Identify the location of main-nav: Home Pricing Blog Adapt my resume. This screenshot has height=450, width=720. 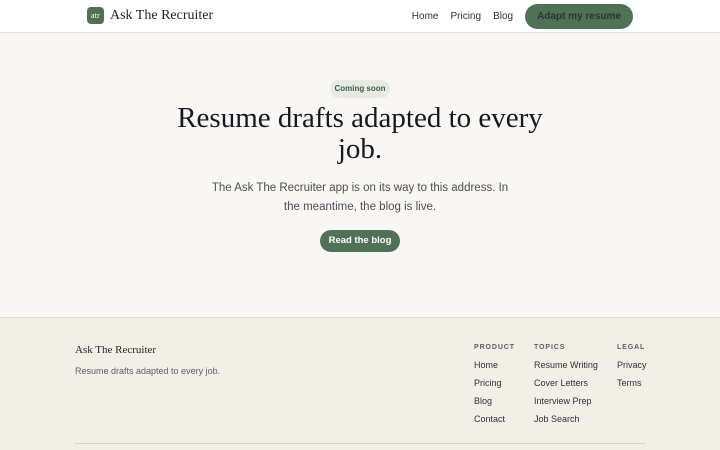
(522, 16).